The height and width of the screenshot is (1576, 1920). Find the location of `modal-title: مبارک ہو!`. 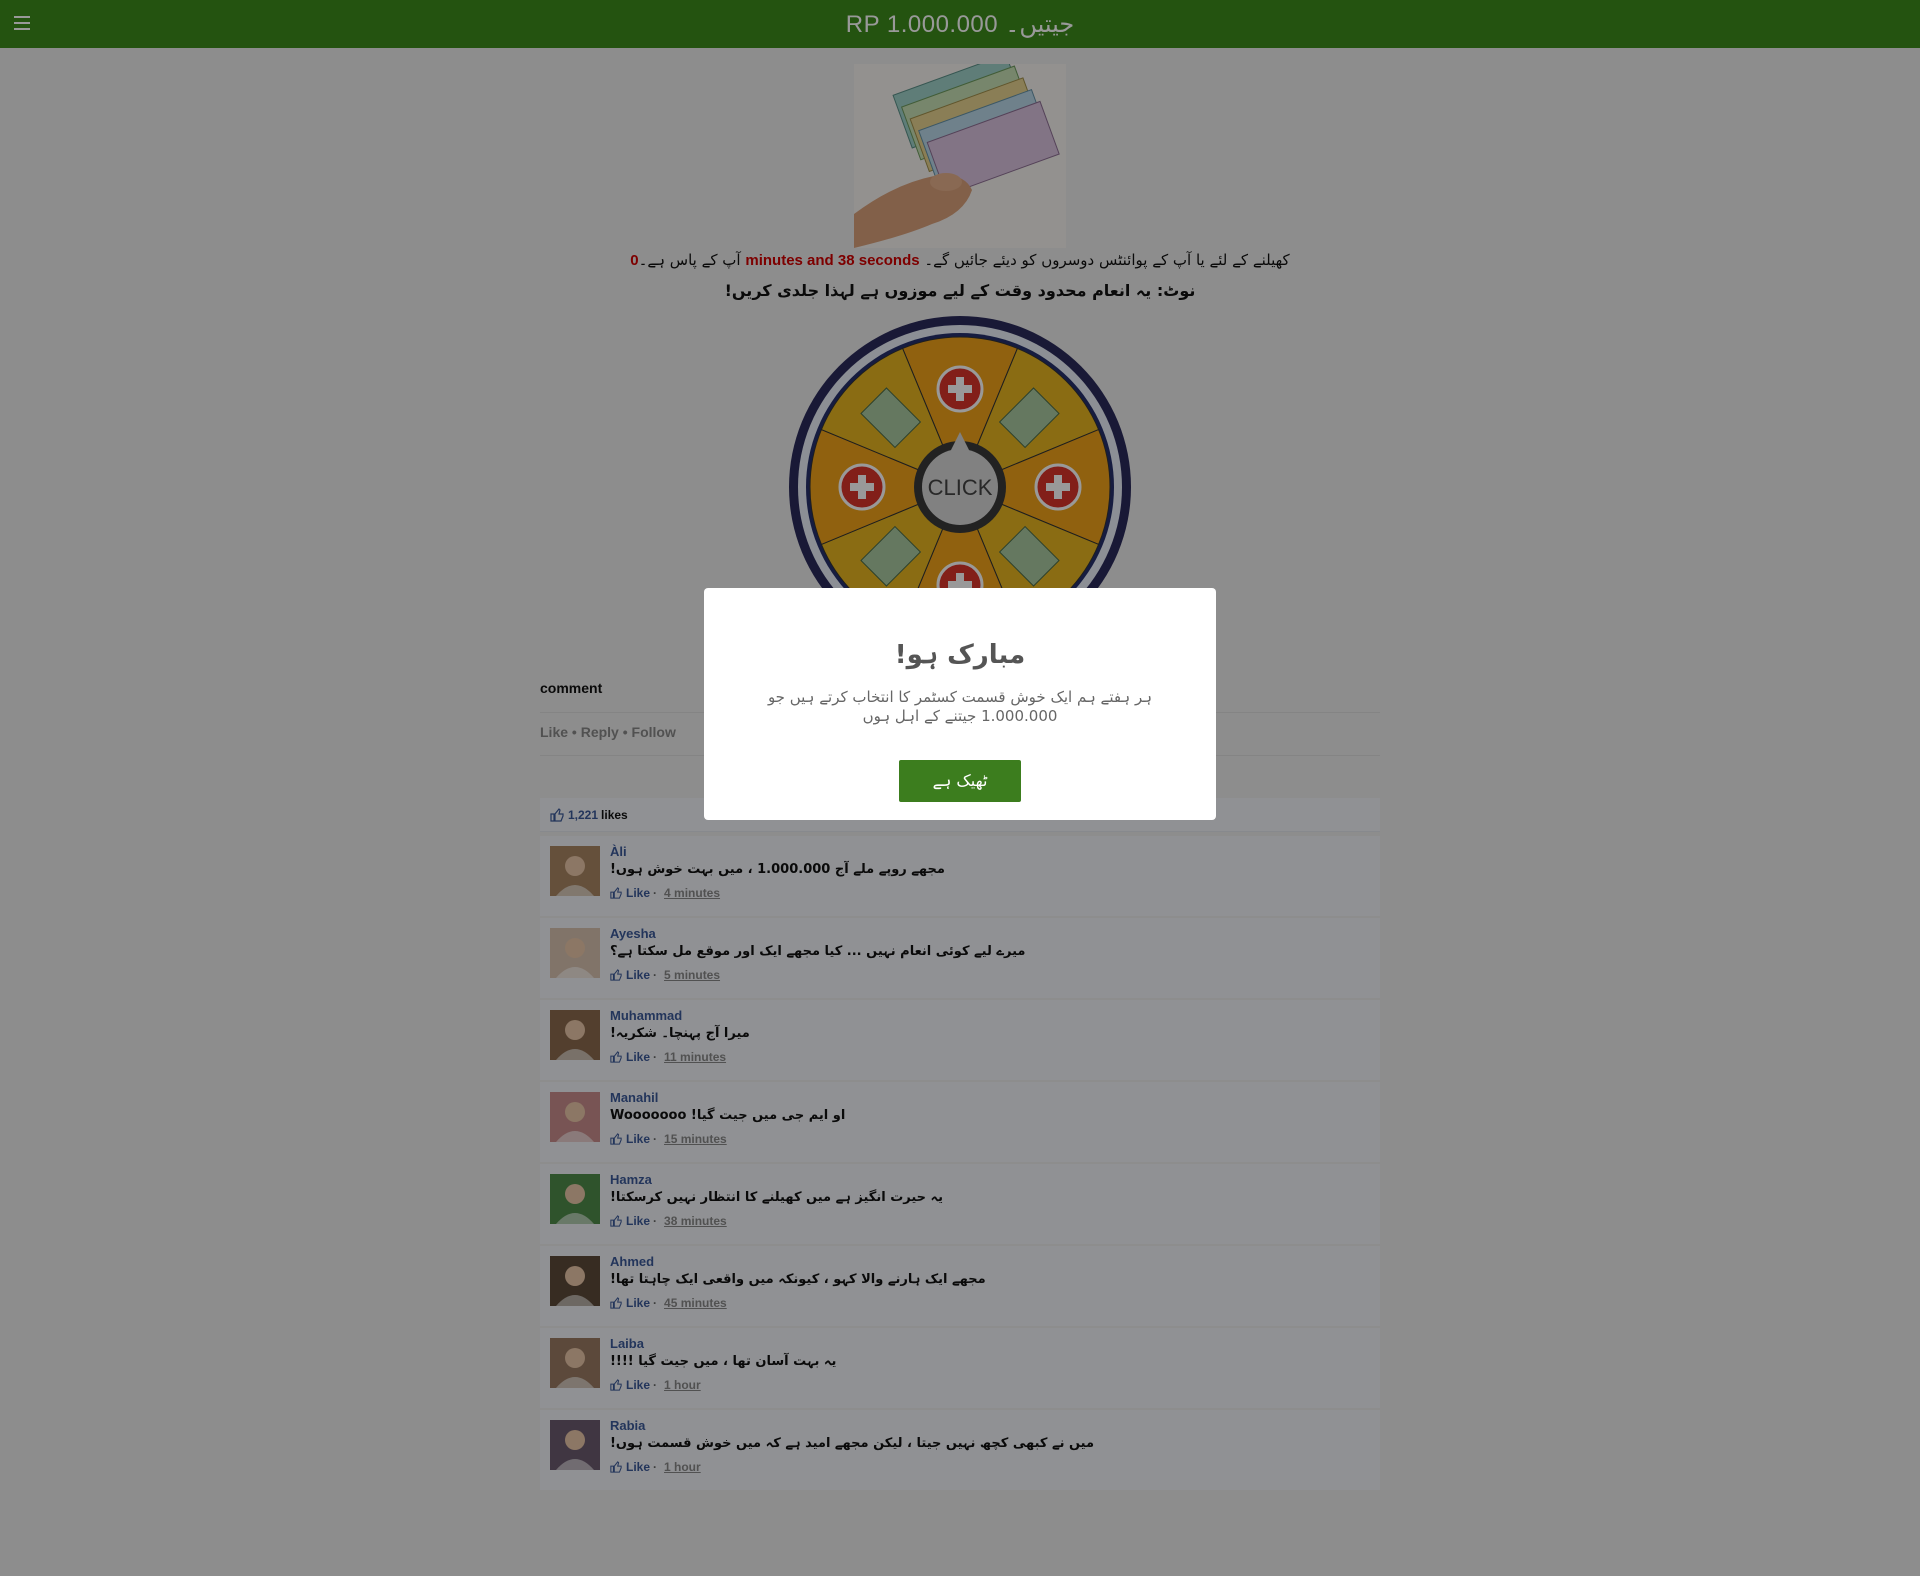

modal-title: مبارک ہو! is located at coordinates (960, 655).